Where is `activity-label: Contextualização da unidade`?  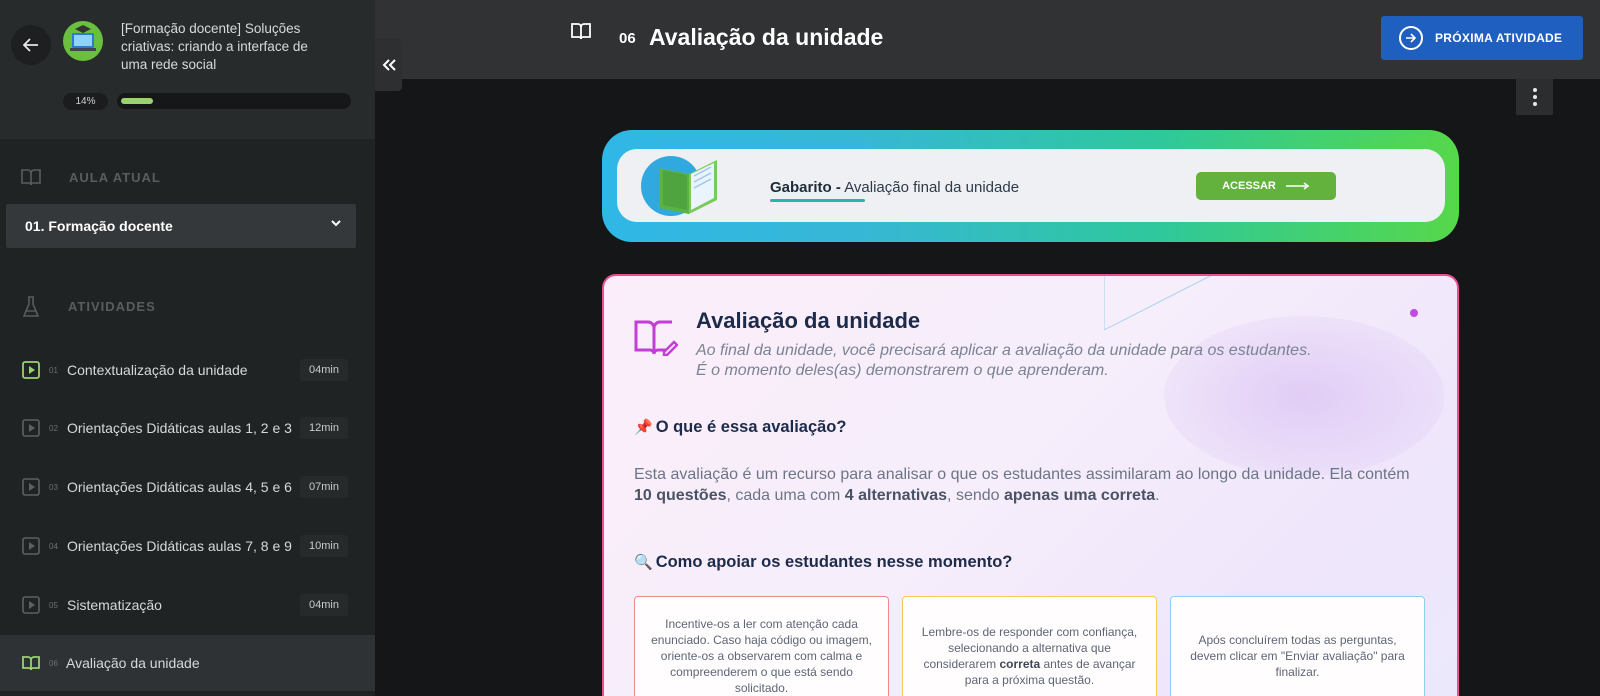 activity-label: Contextualização da unidade is located at coordinates (157, 370).